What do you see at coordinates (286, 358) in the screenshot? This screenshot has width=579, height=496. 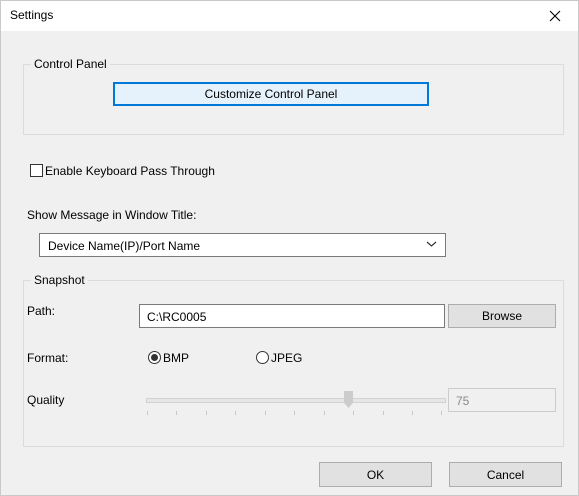 I see `format-jpeg-label: JPEG` at bounding box center [286, 358].